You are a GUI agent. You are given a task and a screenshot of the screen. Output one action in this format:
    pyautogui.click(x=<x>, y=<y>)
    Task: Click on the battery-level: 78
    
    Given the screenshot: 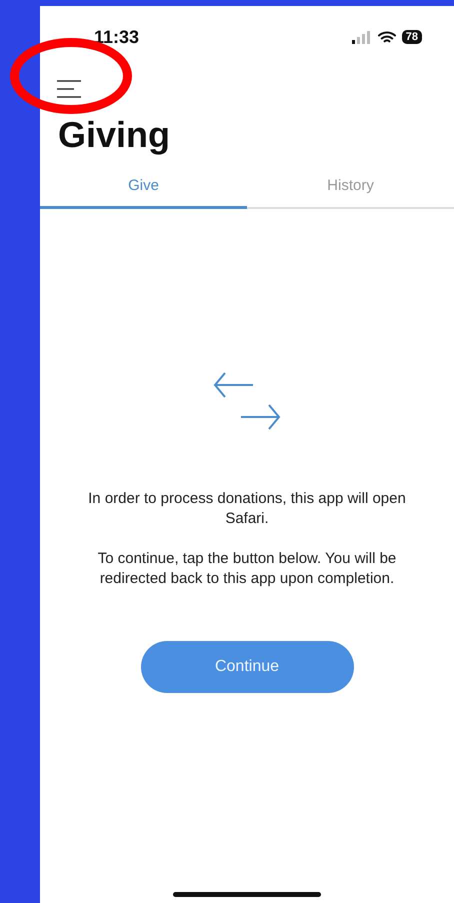 What is the action you would take?
    pyautogui.click(x=412, y=37)
    